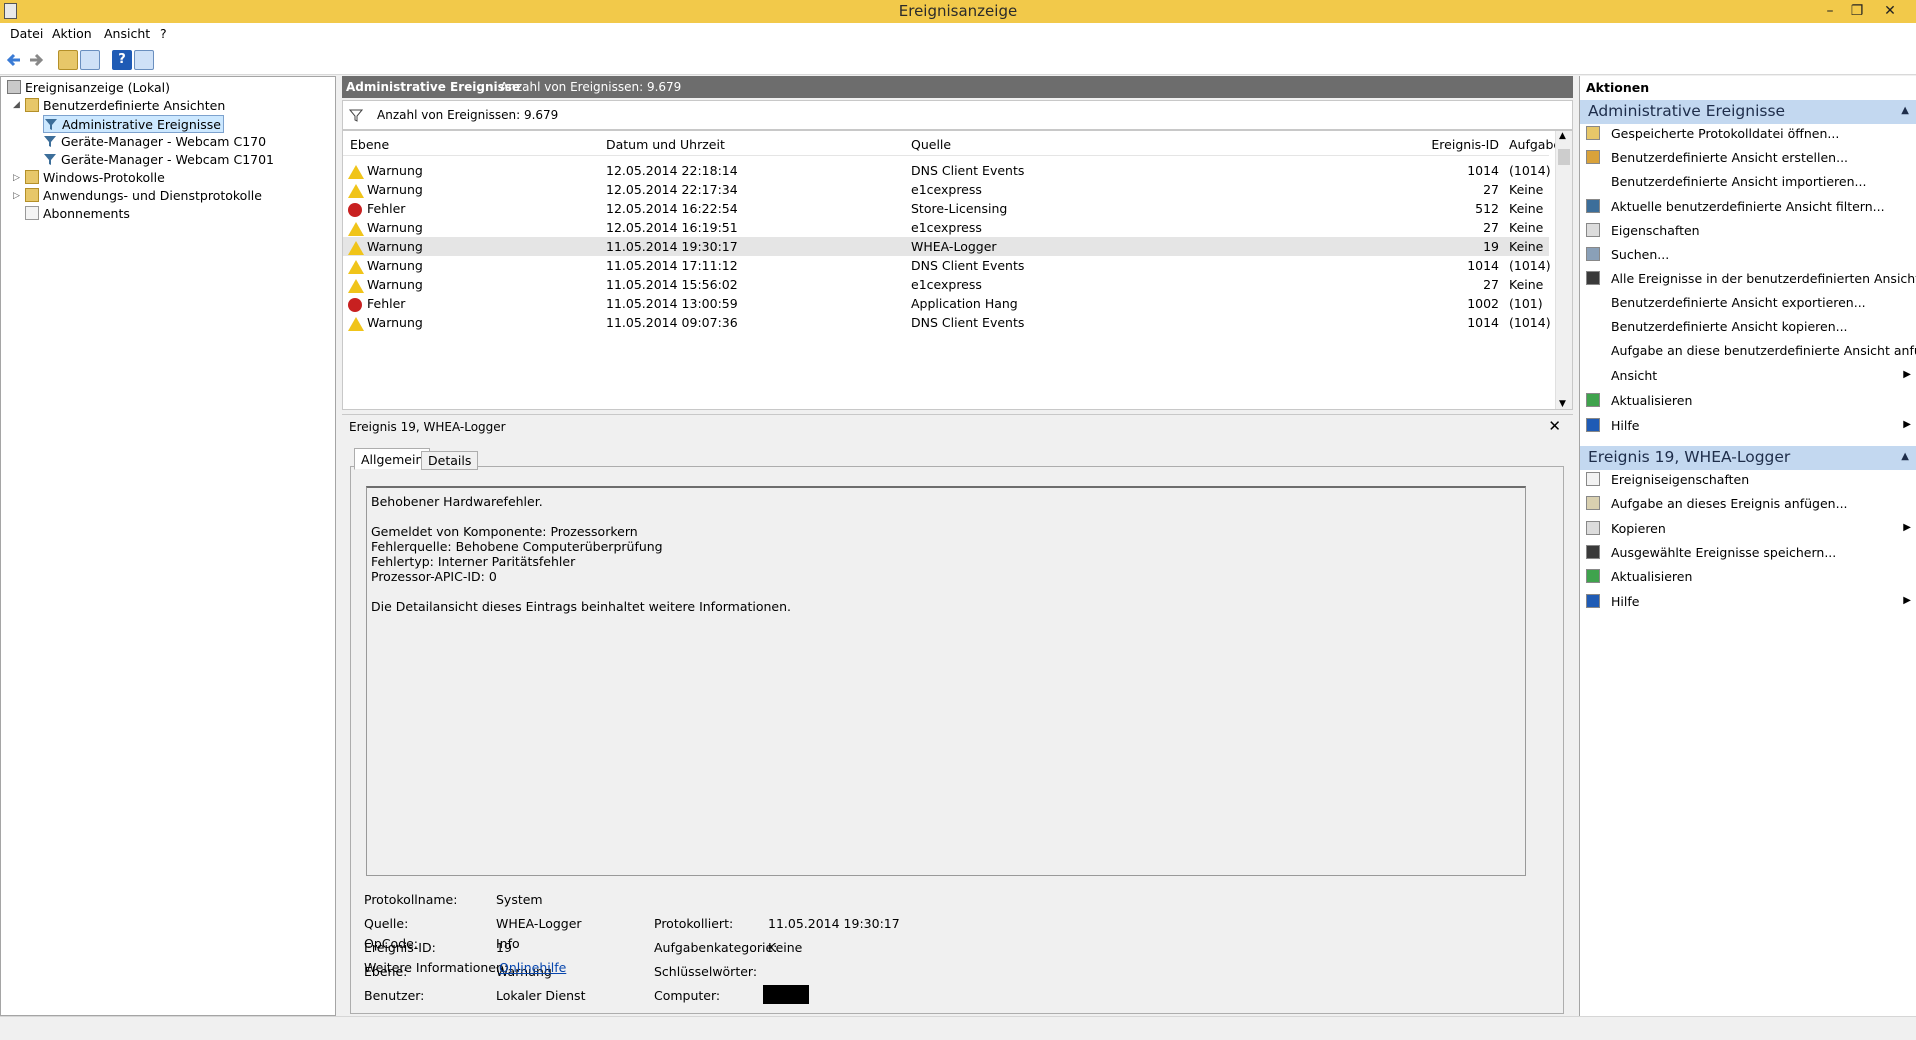 The width and height of the screenshot is (1916, 1040). I want to click on action-copy: Kopieren ▶, so click(1748, 529).